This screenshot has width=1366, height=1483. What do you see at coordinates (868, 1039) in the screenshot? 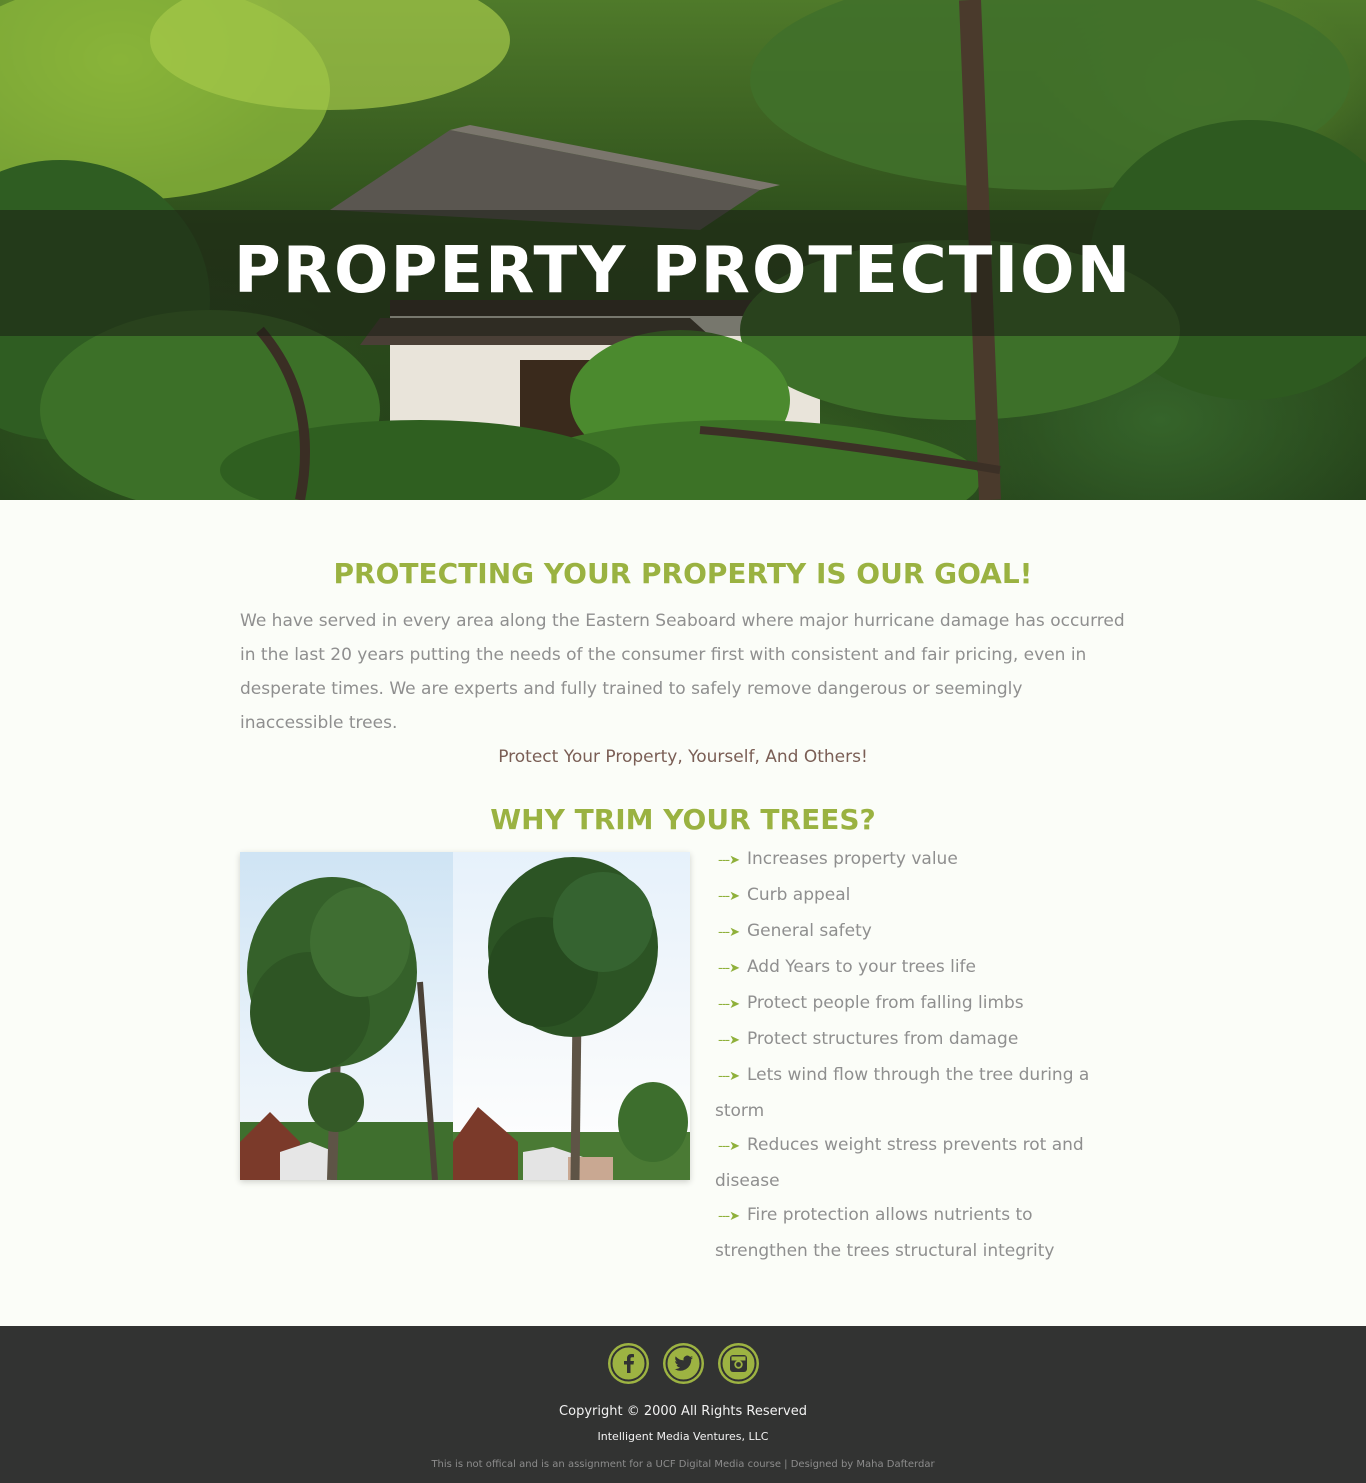
I see `list-item: ---➤ Protect structures from damage` at bounding box center [868, 1039].